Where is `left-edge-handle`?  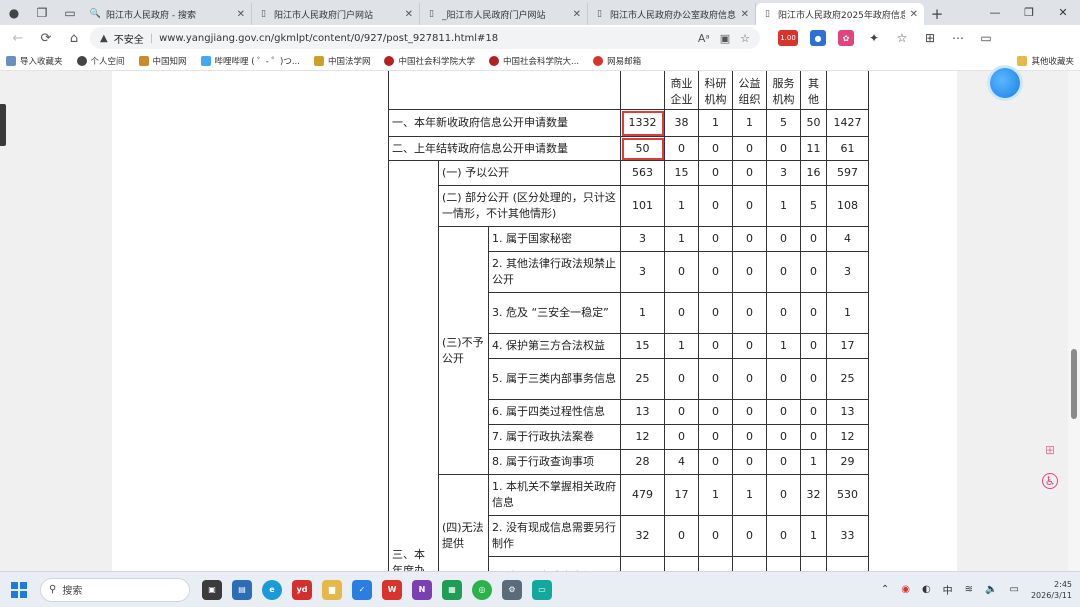 left-edge-handle is located at coordinates (3, 125).